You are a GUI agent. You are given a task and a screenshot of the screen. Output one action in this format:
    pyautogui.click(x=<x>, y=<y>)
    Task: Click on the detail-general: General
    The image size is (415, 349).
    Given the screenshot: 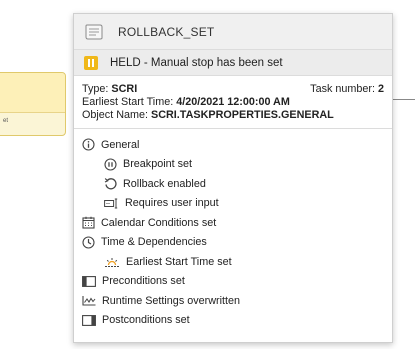 What is the action you would take?
    pyautogui.click(x=233, y=145)
    